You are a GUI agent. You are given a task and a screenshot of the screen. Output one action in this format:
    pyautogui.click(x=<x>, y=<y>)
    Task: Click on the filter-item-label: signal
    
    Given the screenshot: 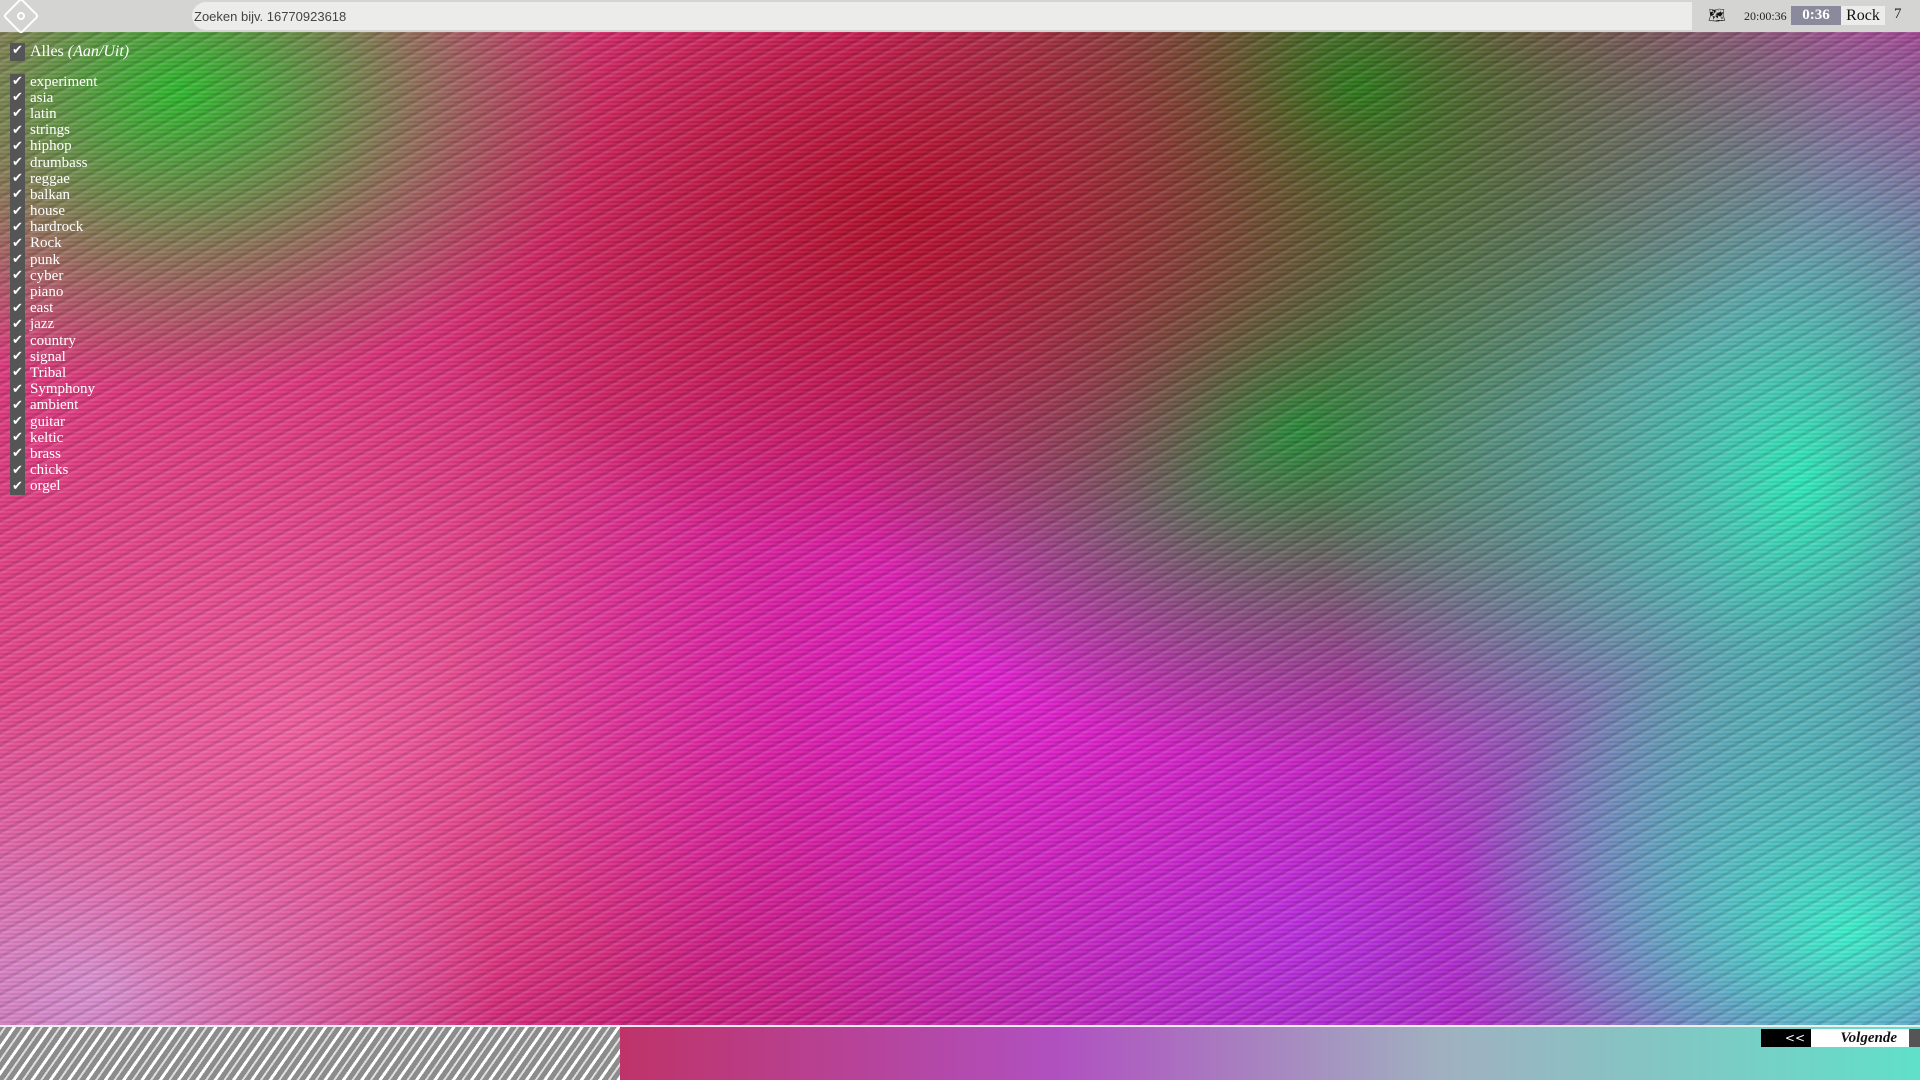 What is the action you would take?
    pyautogui.click(x=48, y=356)
    